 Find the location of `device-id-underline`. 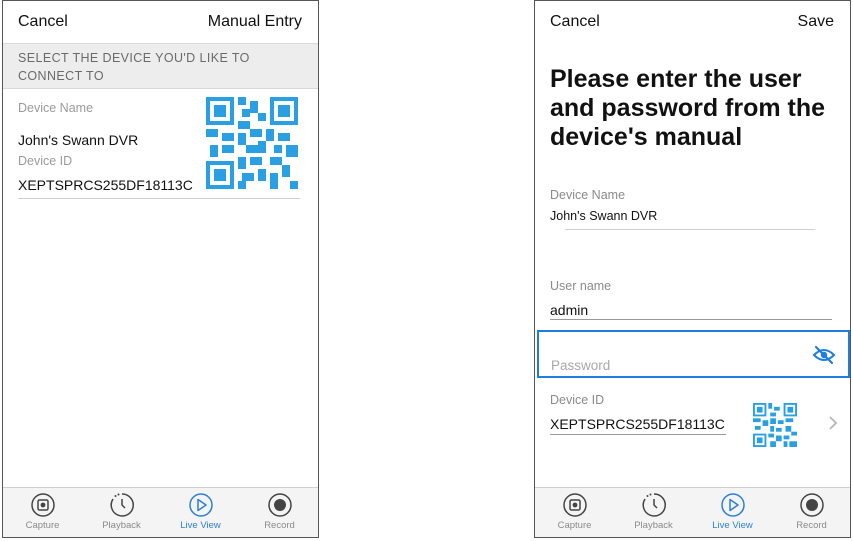

device-id-underline is located at coordinates (638, 434).